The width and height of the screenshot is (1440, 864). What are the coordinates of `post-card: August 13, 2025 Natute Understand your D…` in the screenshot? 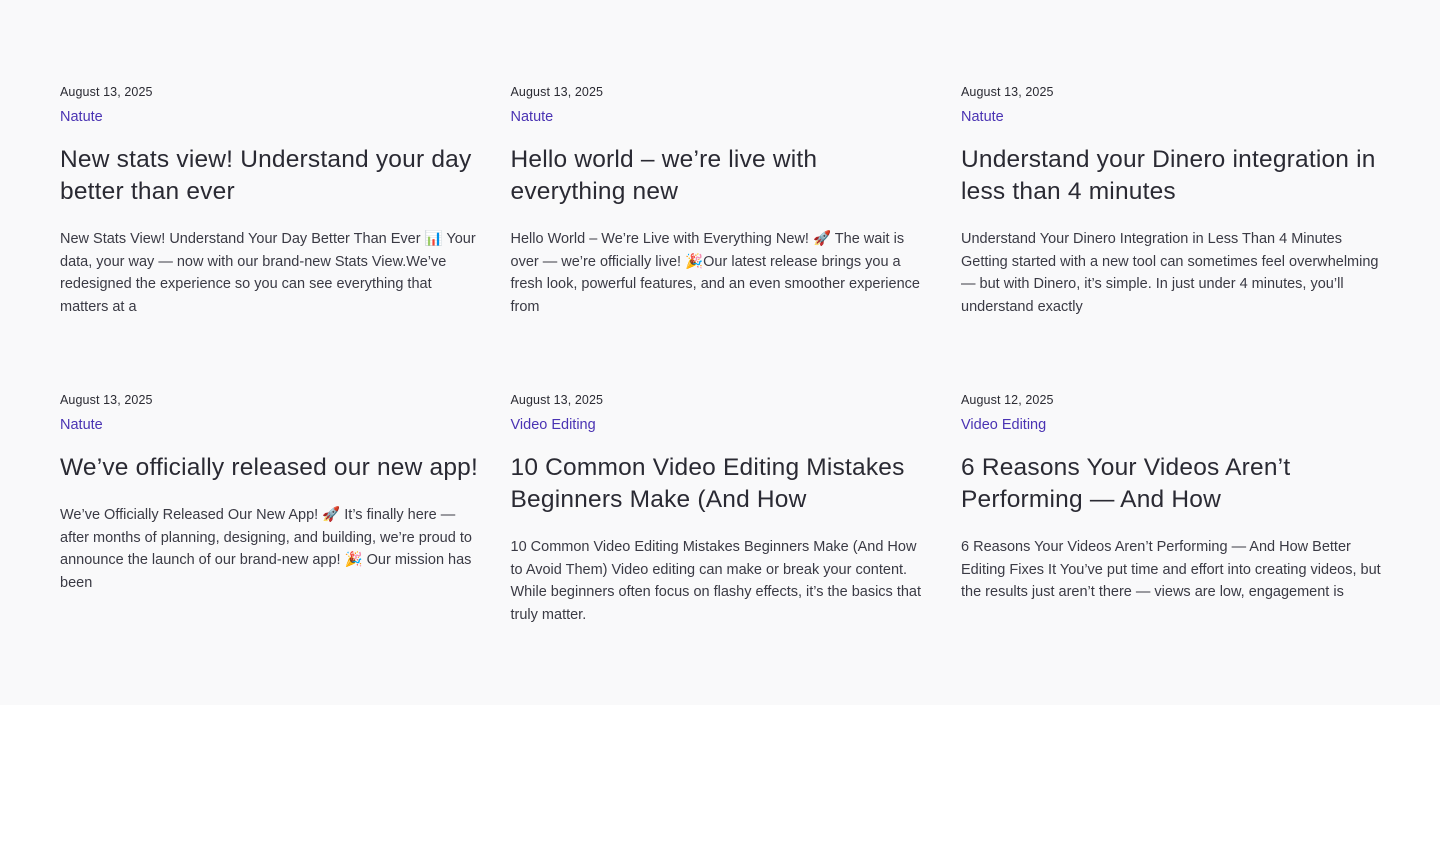 It's located at (1171, 238).